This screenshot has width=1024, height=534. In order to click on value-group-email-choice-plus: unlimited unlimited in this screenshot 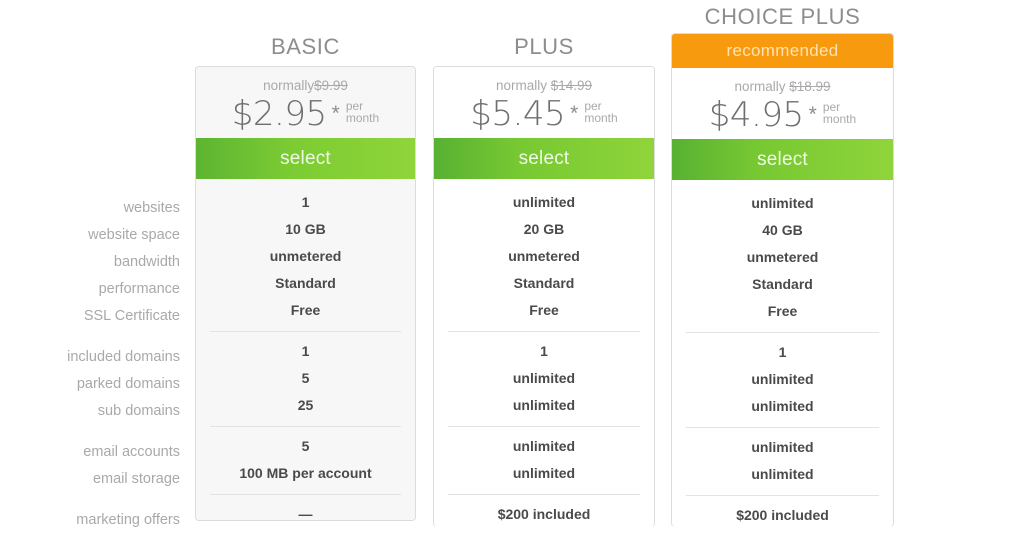, I will do `click(782, 461)`.